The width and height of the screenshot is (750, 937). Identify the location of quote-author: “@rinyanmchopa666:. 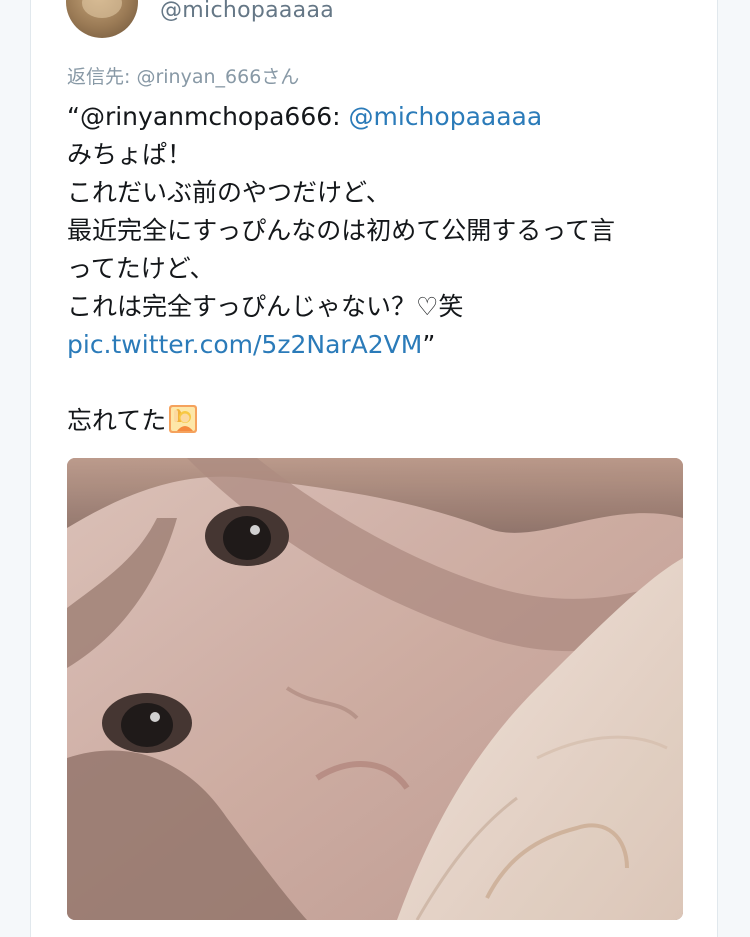
(204, 116).